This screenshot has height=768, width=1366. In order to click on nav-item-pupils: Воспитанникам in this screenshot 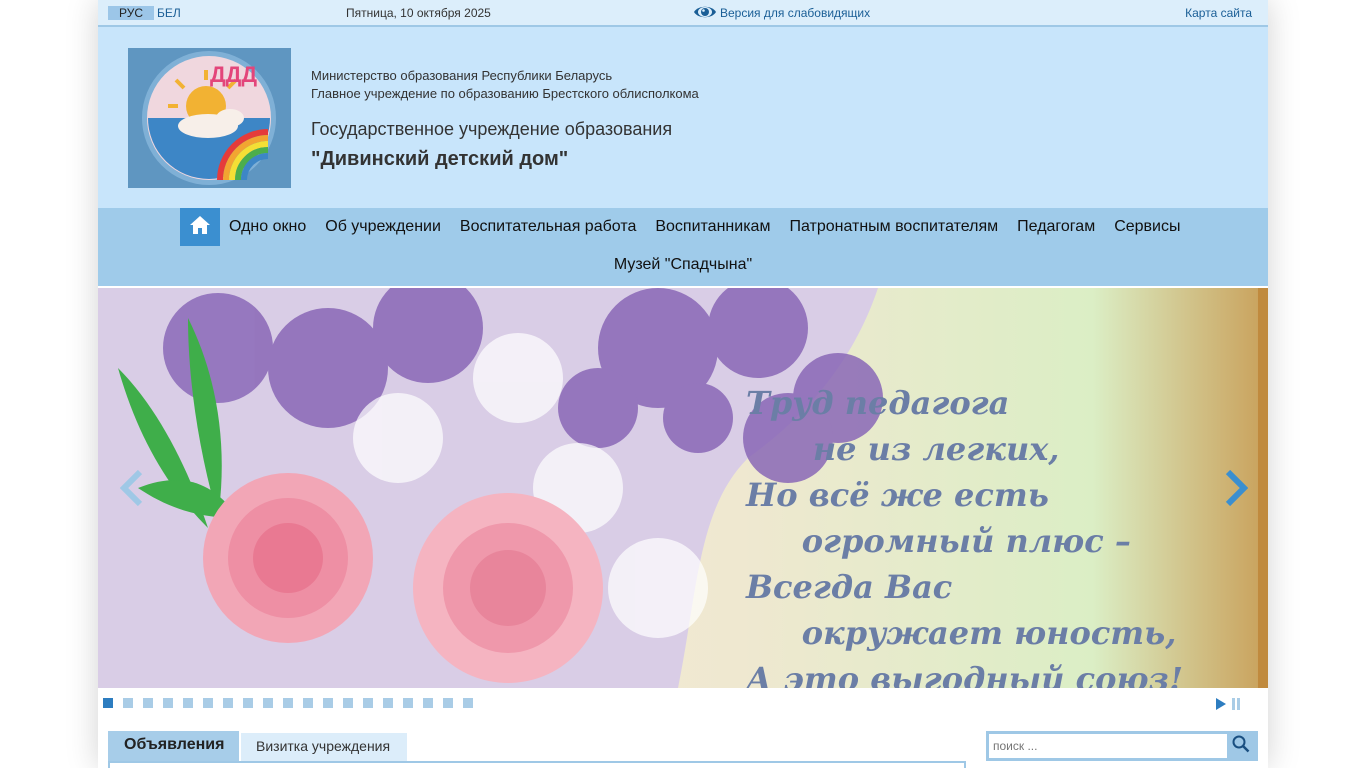, I will do `click(712, 227)`.